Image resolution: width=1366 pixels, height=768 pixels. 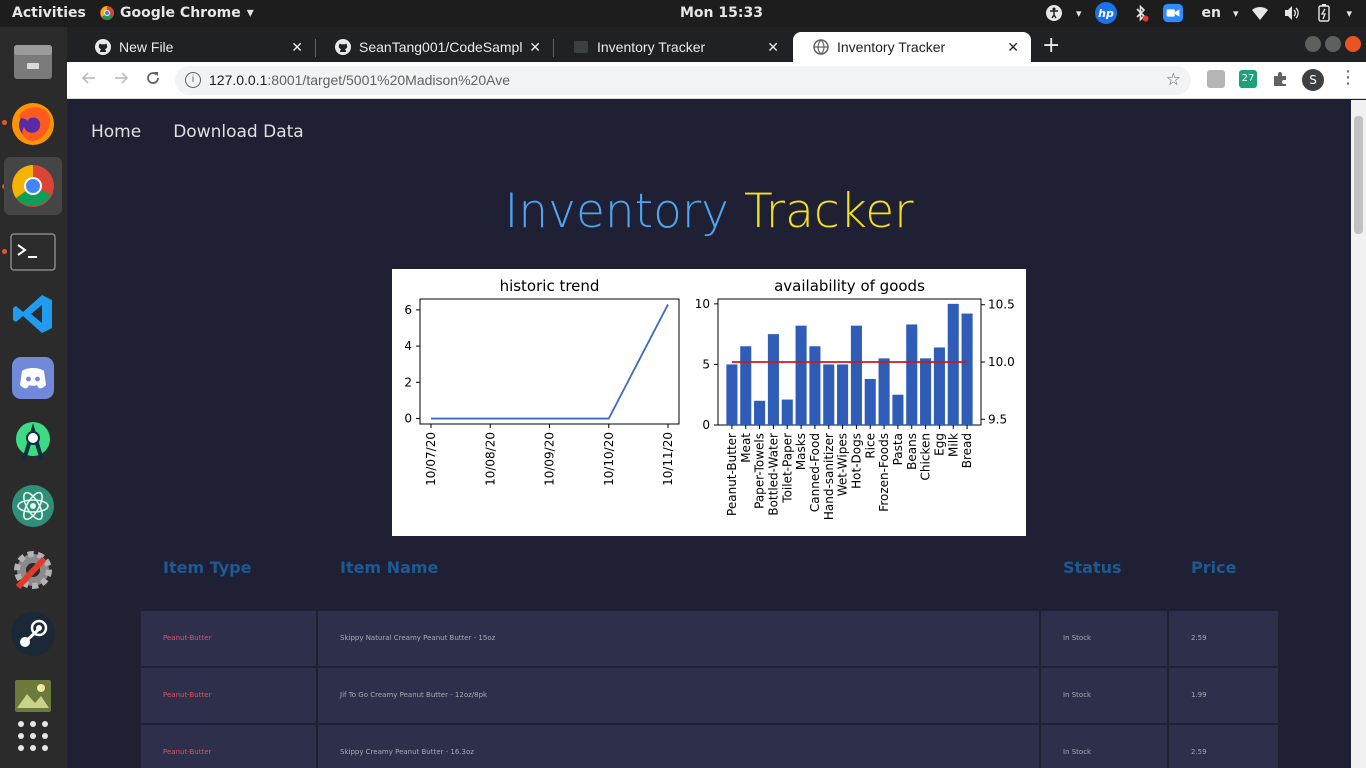 I want to click on tab-inventory-tracker-active: Inventory Tracker ✕, so click(x=912, y=47).